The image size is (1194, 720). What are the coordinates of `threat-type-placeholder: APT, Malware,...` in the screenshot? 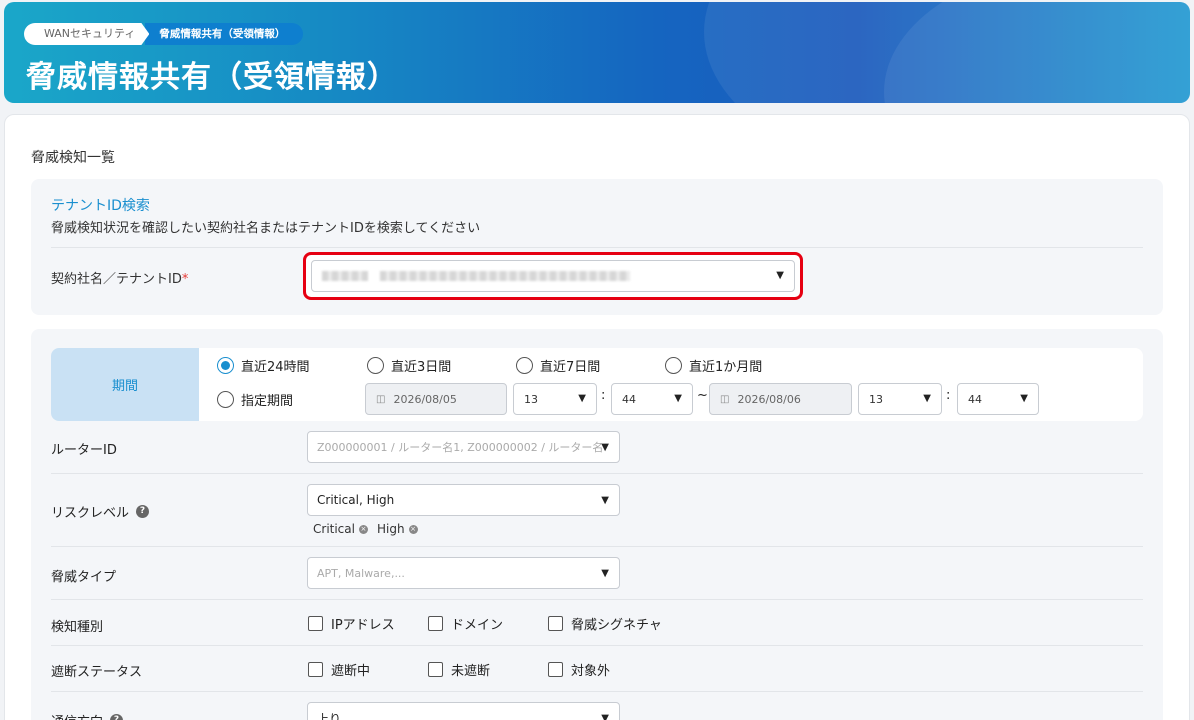 It's located at (361, 573).